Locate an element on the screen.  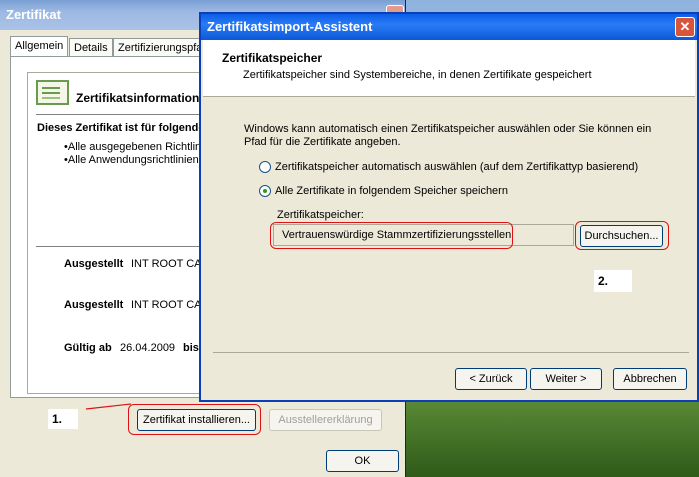
next-button: Weiter > is located at coordinates (566, 379).